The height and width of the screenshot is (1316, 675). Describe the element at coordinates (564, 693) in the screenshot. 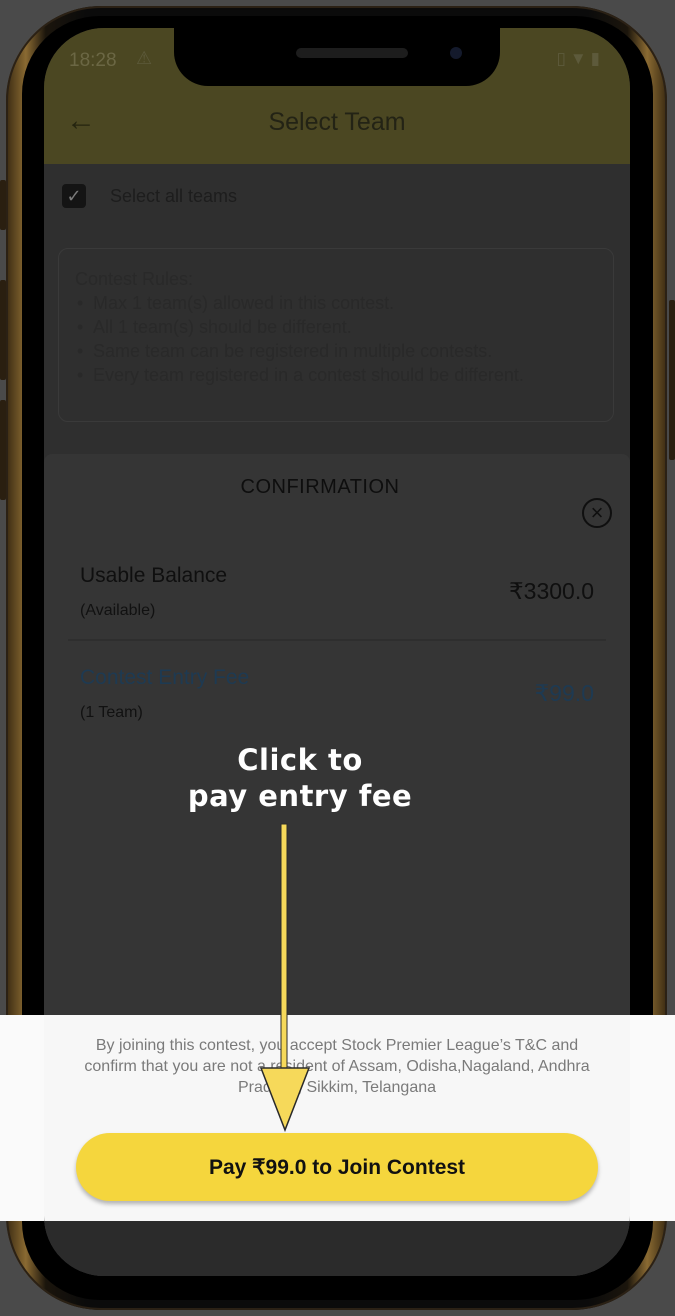

I see `entry-fee-value: ₹99.0` at that location.